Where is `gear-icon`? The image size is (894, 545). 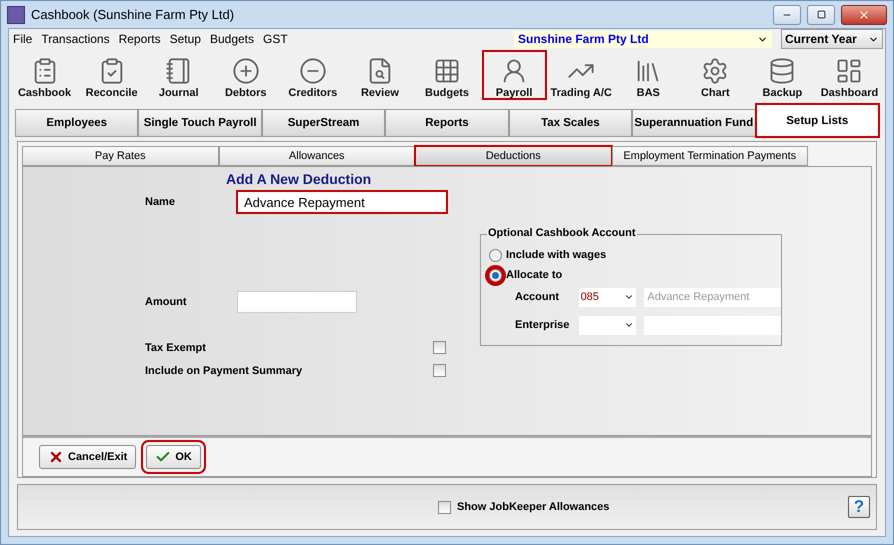 gear-icon is located at coordinates (715, 71).